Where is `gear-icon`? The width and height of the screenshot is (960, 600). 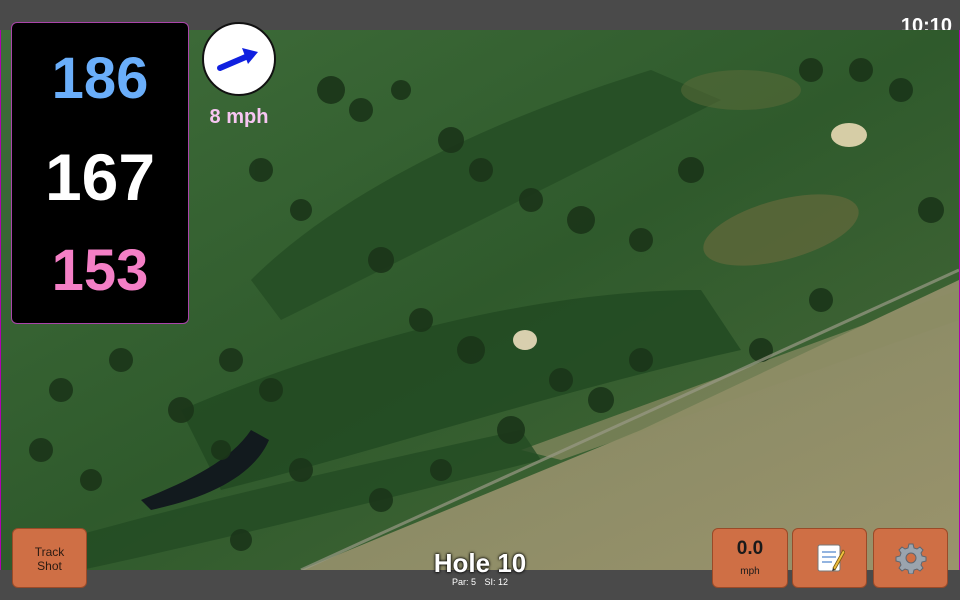 gear-icon is located at coordinates (910, 558).